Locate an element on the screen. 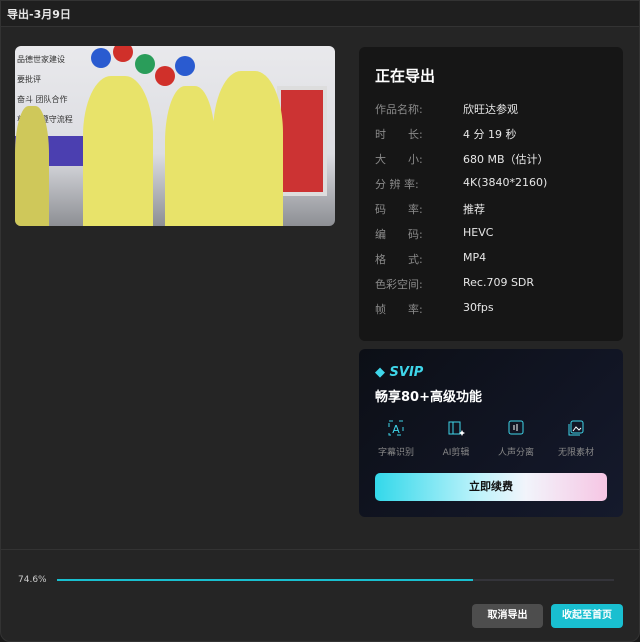 This screenshot has width=640, height=642. info-value: Rec.709 SDR is located at coordinates (499, 282).